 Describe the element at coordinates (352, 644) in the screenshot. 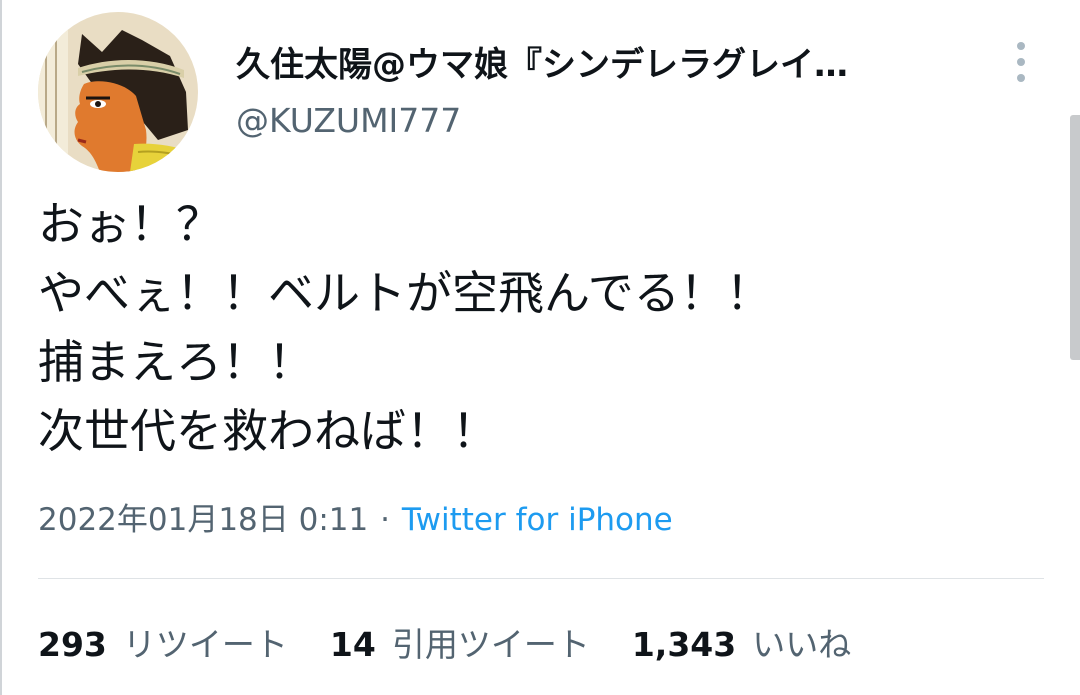

I see `quote-count: 14` at that location.